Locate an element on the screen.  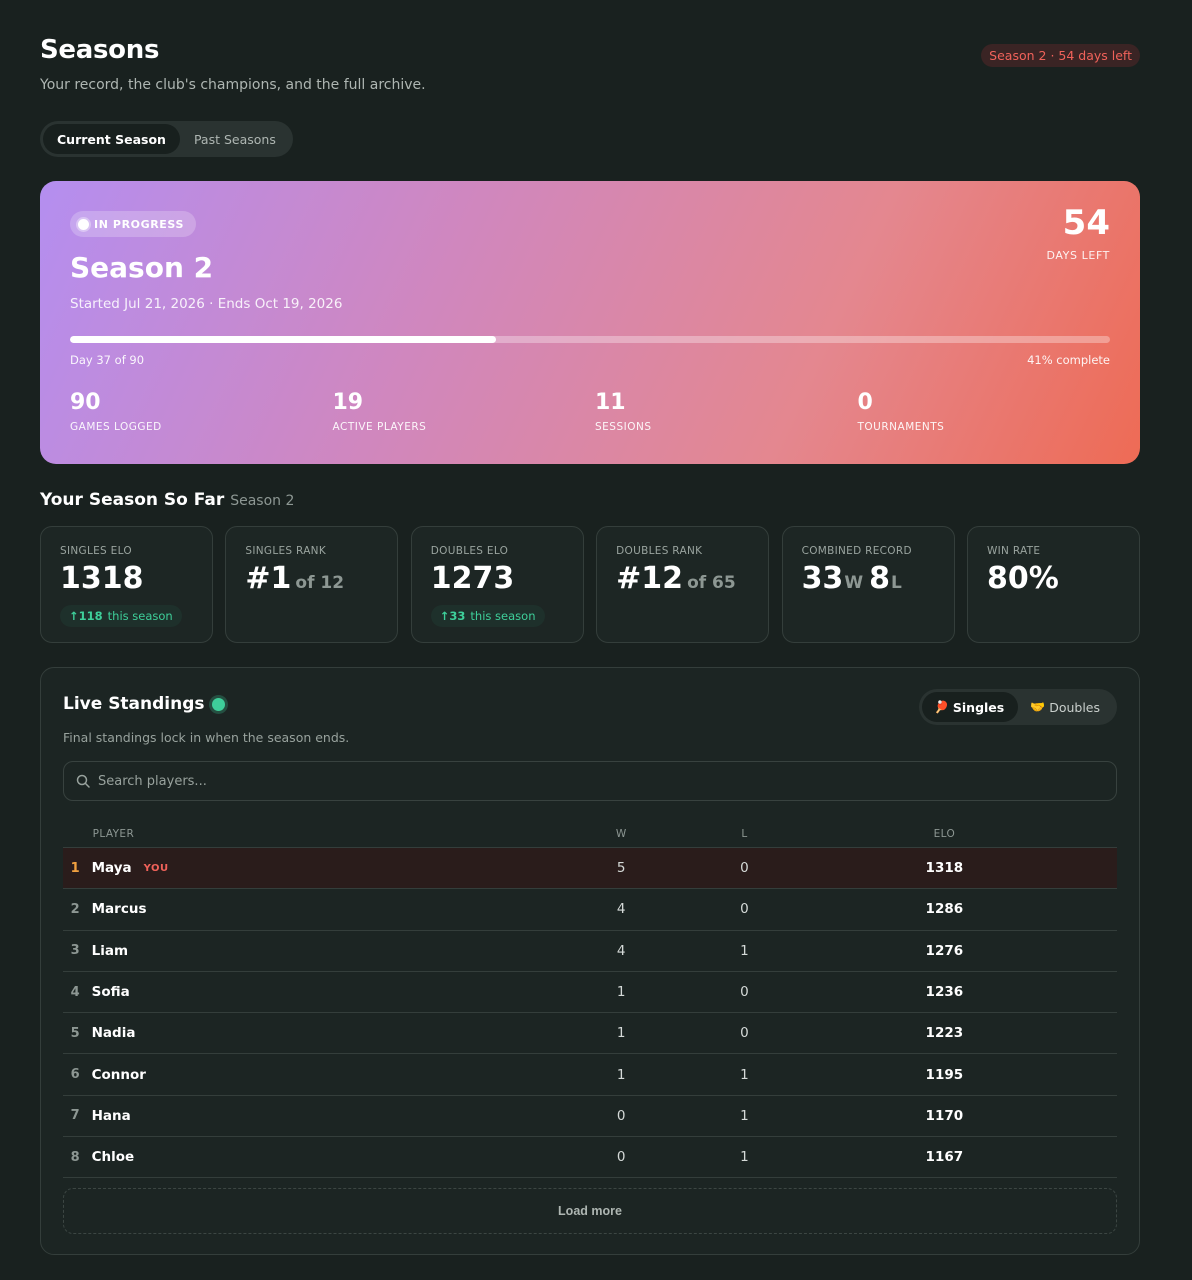
search-input is located at coordinates (603, 781).